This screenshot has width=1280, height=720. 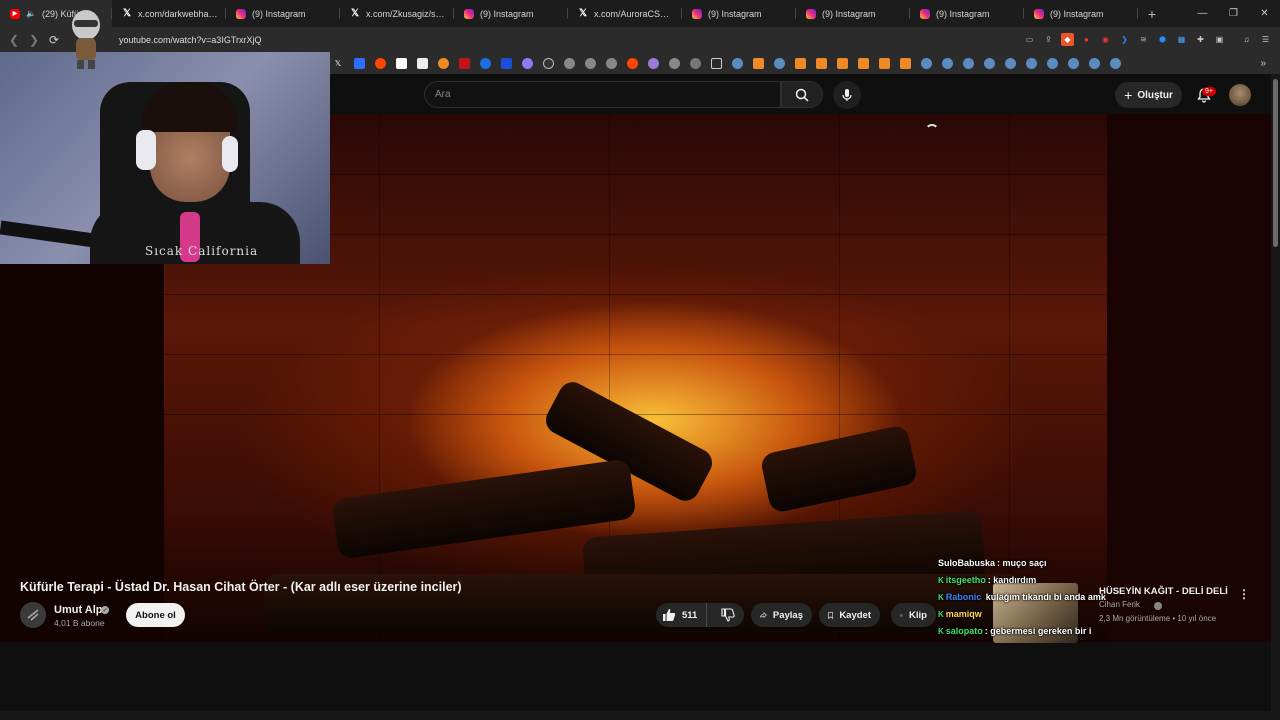 What do you see at coordinates (464, 63) in the screenshot?
I see `bookmark-red-icon` at bounding box center [464, 63].